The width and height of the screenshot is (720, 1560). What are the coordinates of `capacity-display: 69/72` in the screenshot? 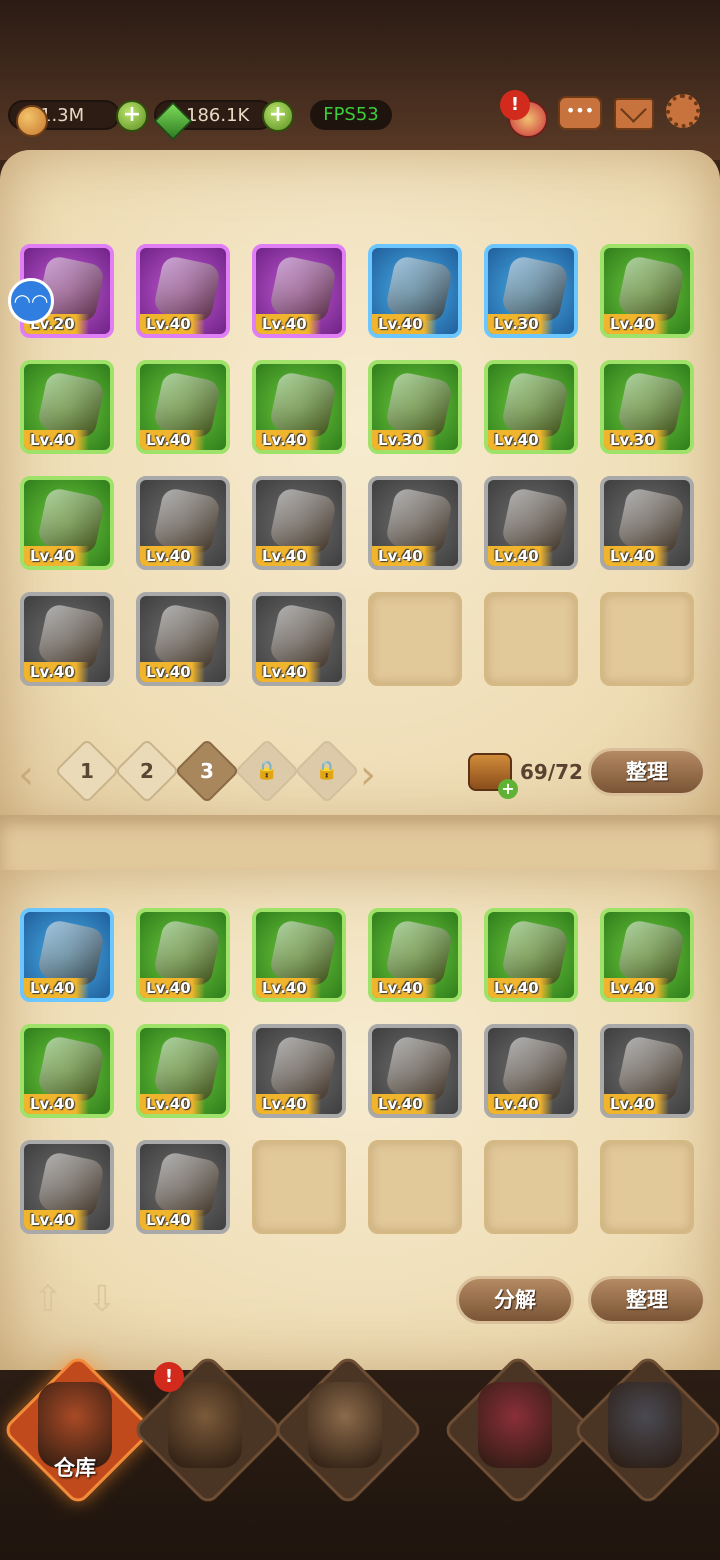 It's located at (525, 775).